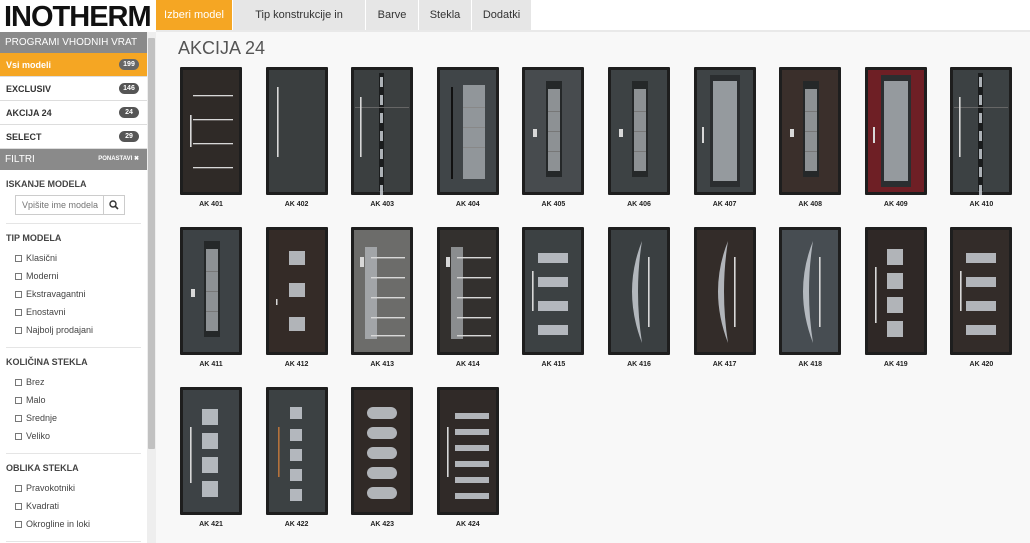 Image resolution: width=1030 pixels, height=543 pixels. What do you see at coordinates (895, 204) in the screenshot?
I see `door-model-label: AK 409` at bounding box center [895, 204].